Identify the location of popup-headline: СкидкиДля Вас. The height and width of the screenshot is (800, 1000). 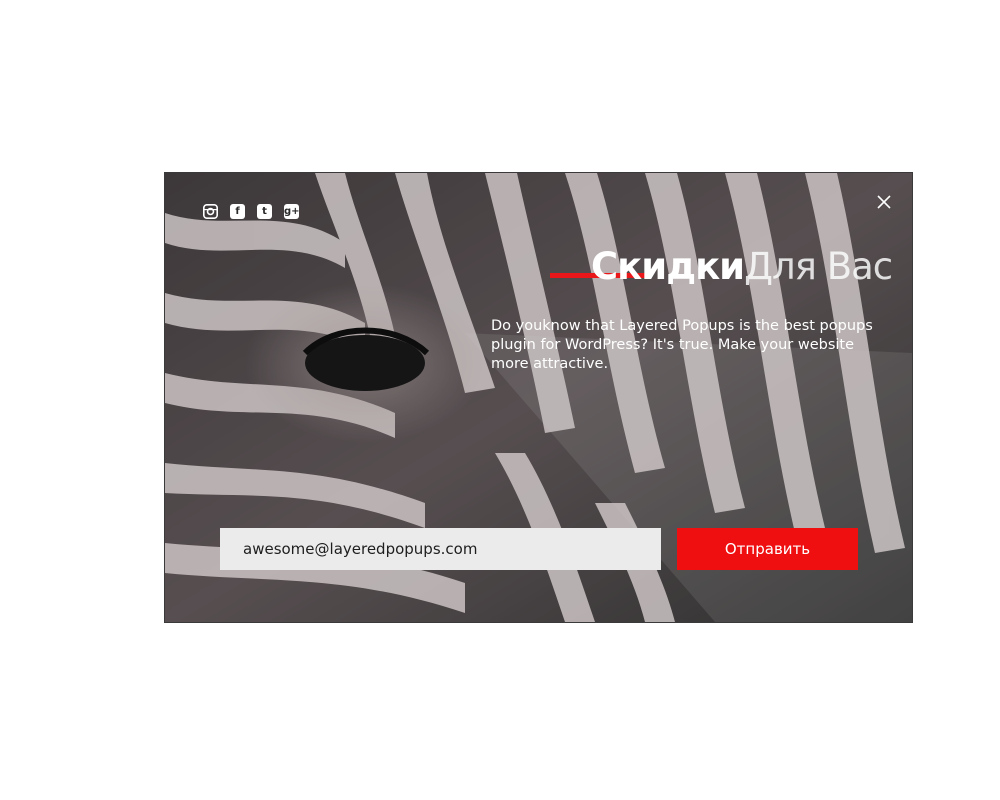
(742, 266).